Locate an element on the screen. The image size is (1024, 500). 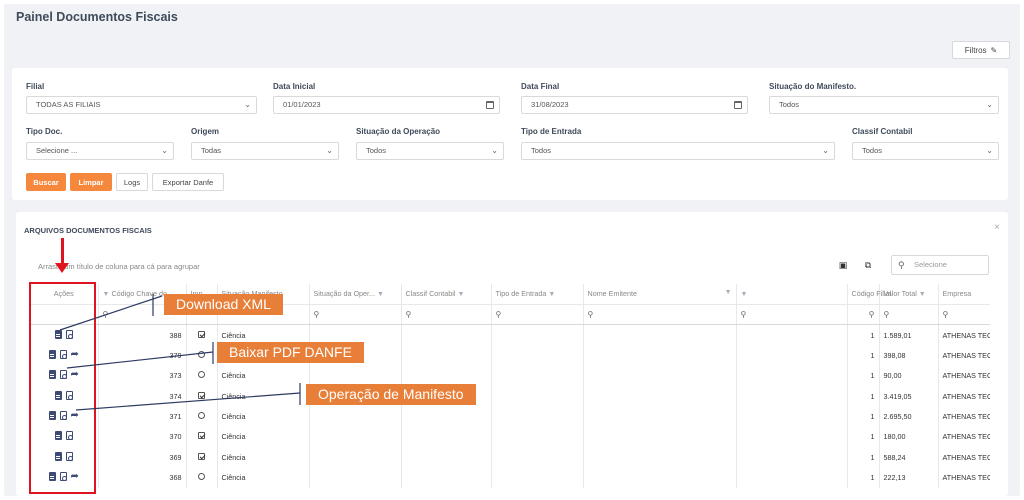
exportar-danfe-button: Exportar Danfe is located at coordinates (188, 182).